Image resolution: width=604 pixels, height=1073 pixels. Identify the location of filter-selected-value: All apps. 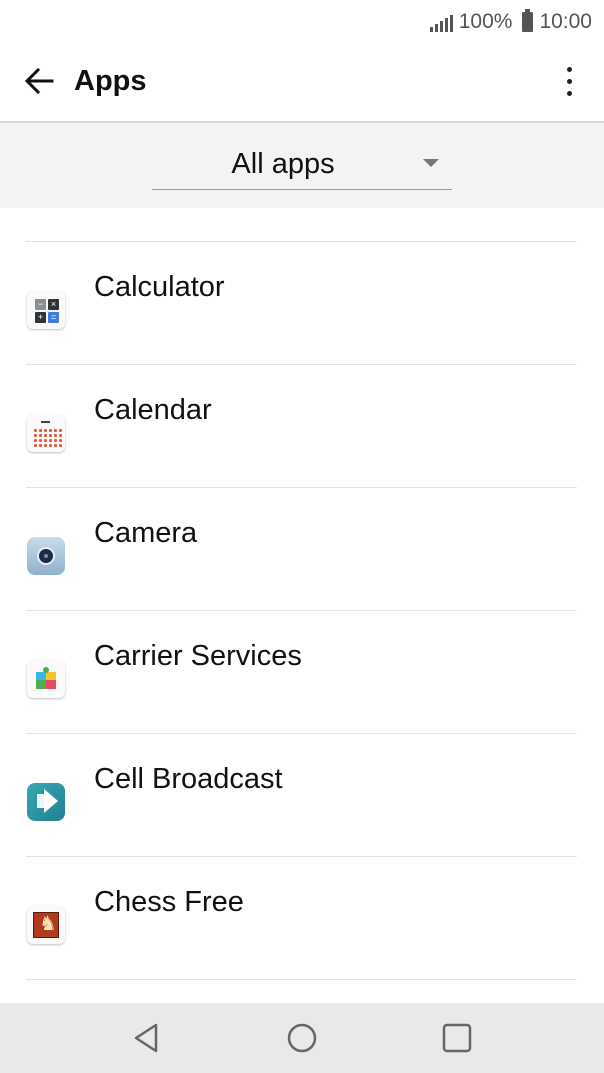
(283, 164).